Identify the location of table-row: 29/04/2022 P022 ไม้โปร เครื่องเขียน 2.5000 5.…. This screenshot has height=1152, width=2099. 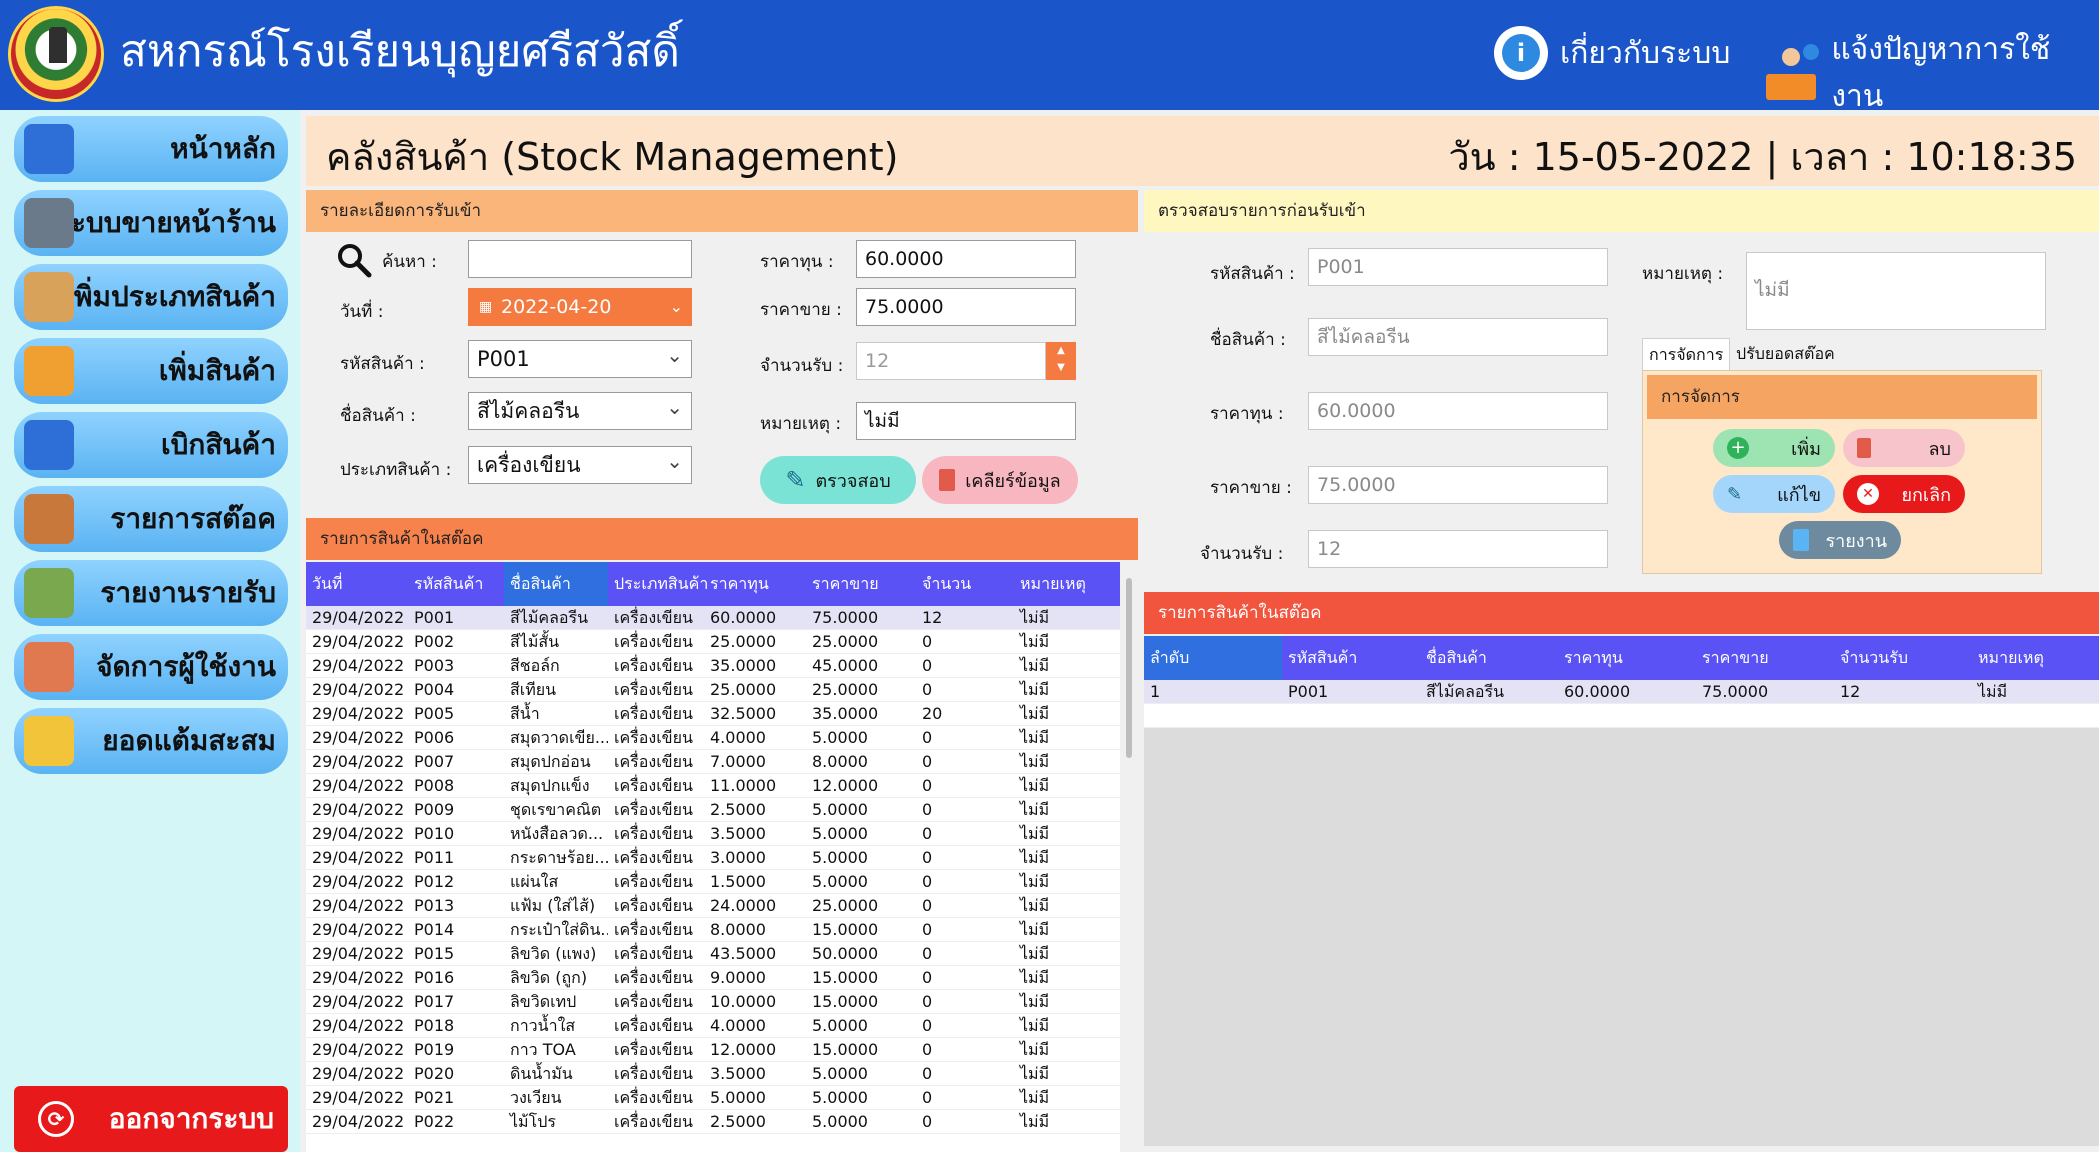
(713, 1122).